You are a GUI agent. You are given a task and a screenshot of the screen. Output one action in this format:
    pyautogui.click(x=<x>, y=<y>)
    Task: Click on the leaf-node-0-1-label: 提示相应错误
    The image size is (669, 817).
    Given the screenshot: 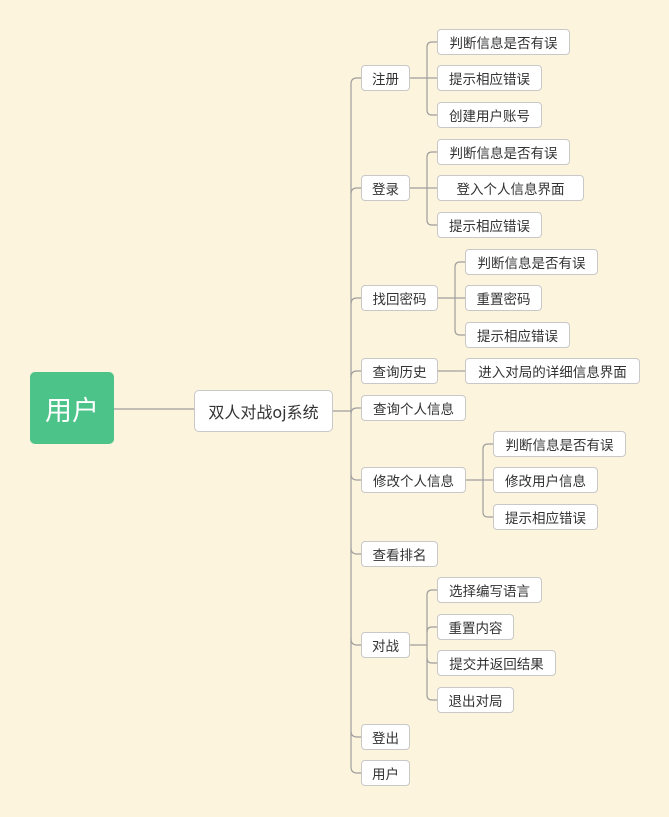 What is the action you would take?
    pyautogui.click(x=489, y=80)
    